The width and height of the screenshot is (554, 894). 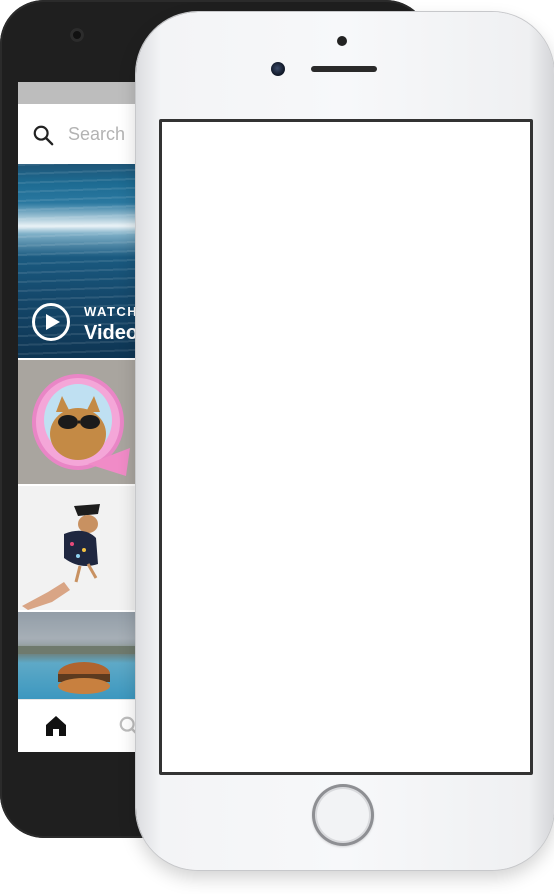 I want to click on home-icon, so click(x=56, y=726).